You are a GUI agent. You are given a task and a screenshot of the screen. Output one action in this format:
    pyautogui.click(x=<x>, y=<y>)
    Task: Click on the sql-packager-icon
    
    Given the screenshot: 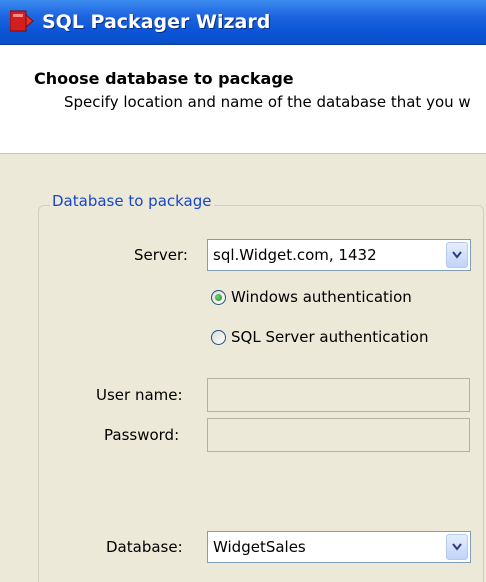 What is the action you would take?
    pyautogui.click(x=21, y=21)
    